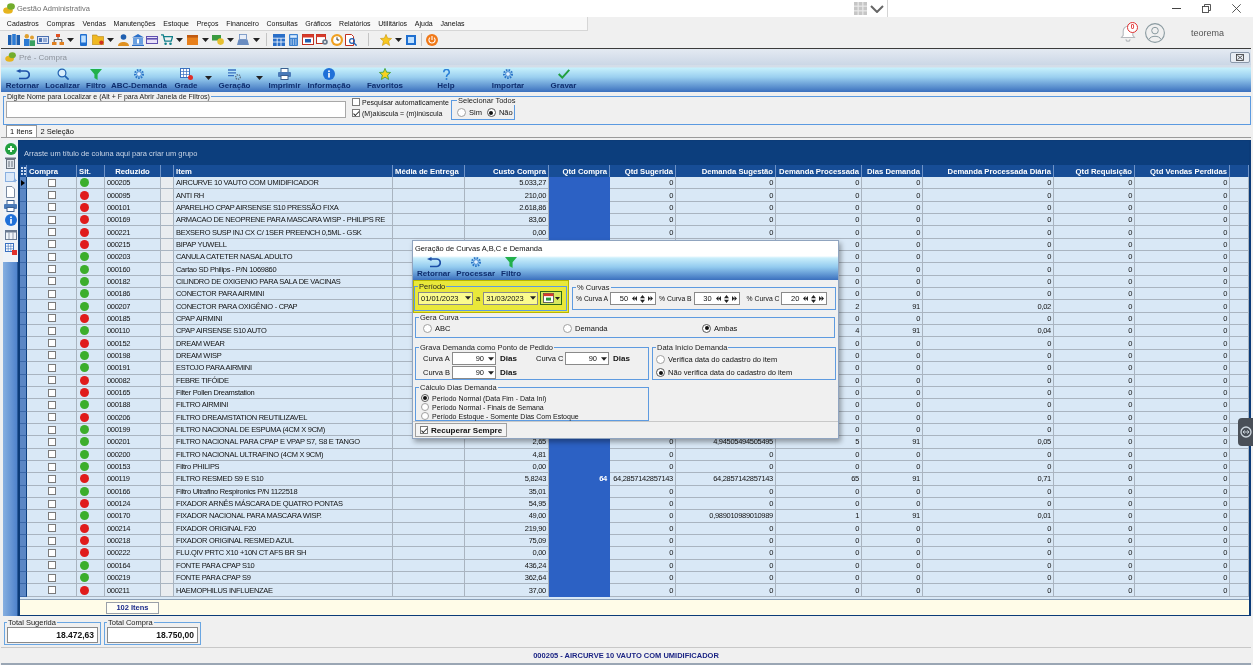 This screenshot has height=665, width=1253. I want to click on person-icon, so click(123, 39).